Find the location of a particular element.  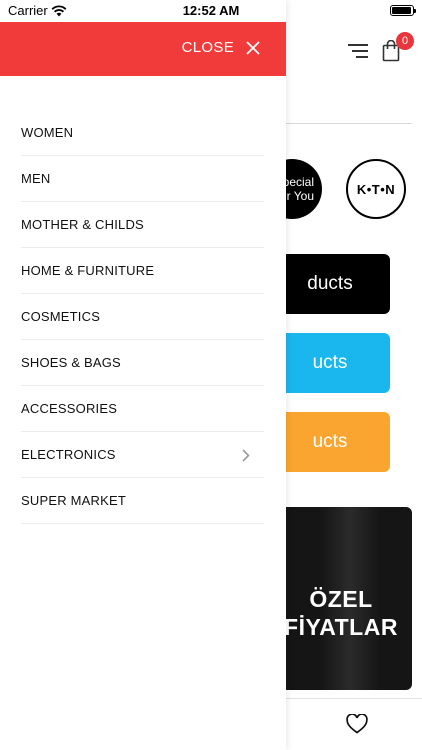

menu-item-cosmetics: COSMETICS is located at coordinates (142, 317).